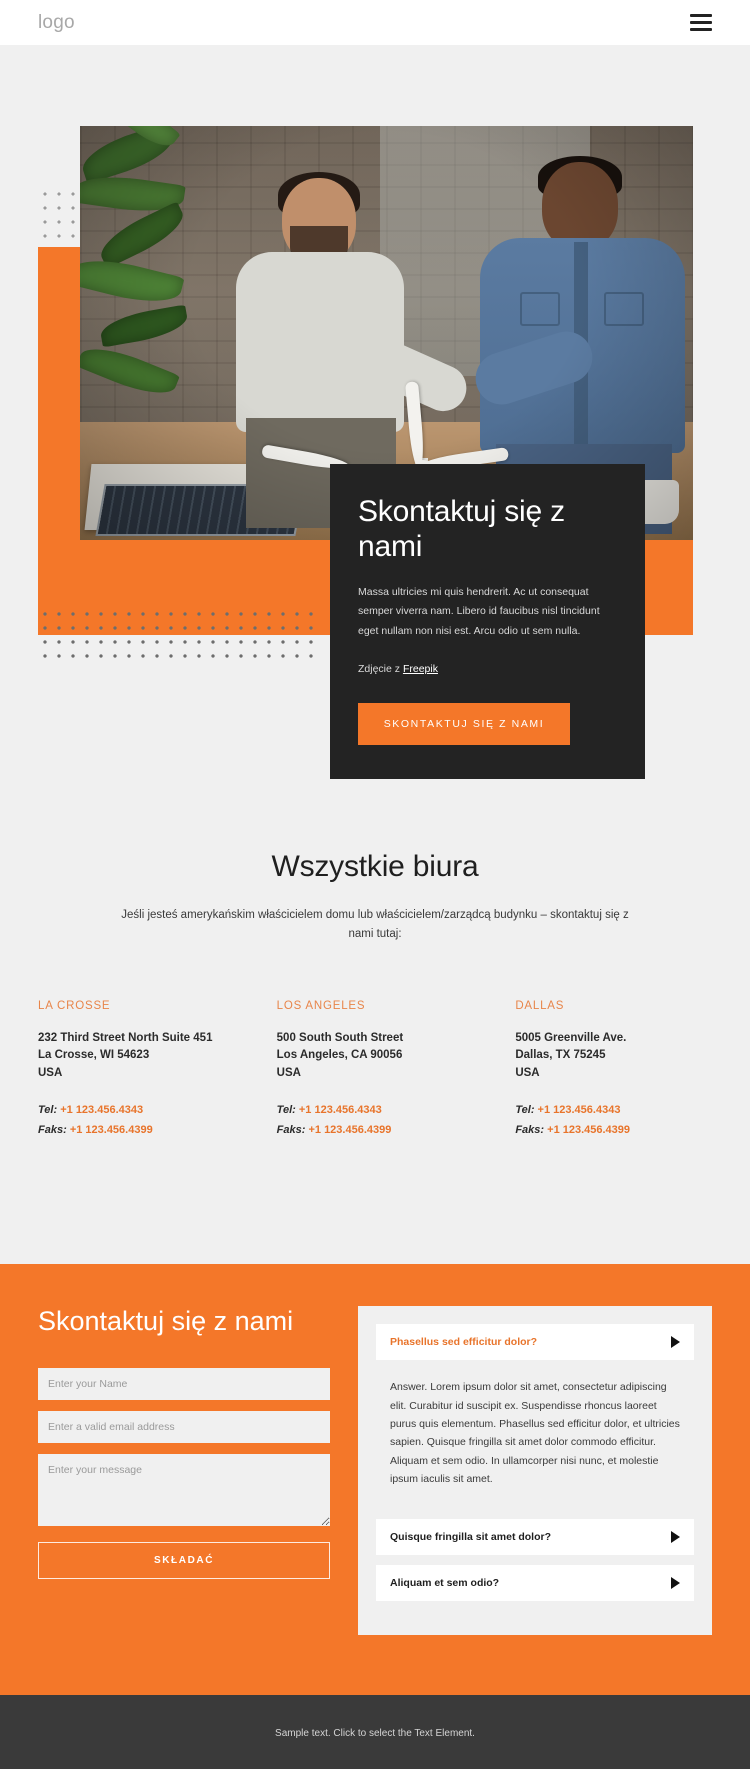 This screenshot has width=750, height=1769. Describe the element at coordinates (571, 1037) in the screenshot. I see `address-line: 5005 Greenville Ave.` at that location.